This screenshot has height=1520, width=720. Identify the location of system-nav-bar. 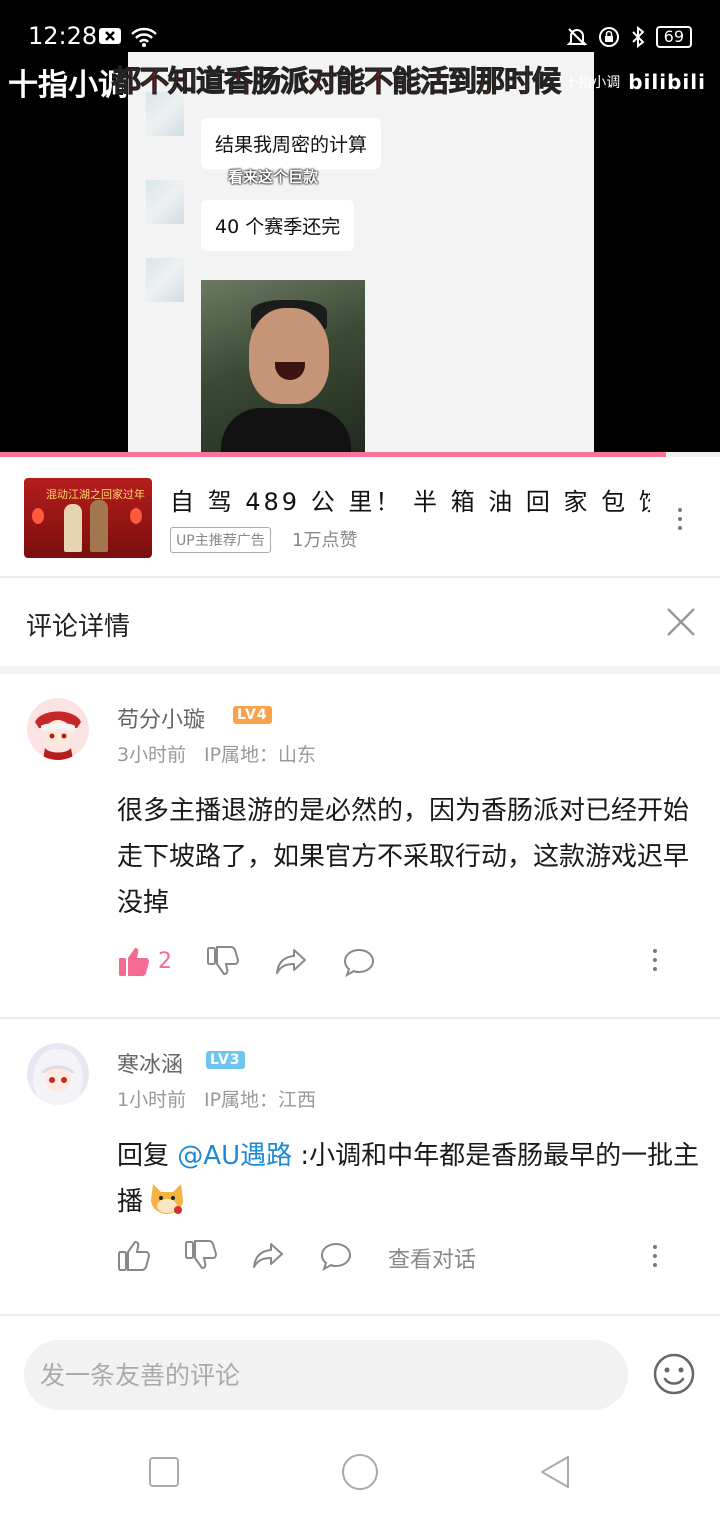
(360, 1475).